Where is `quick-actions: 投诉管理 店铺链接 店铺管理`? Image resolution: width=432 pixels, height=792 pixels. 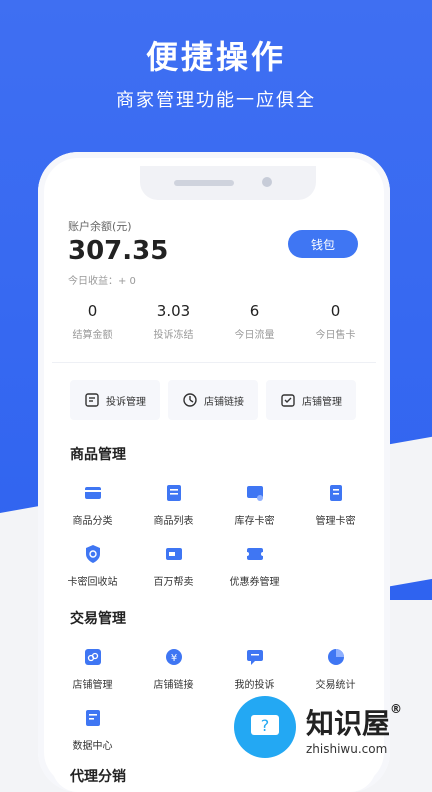
quick-actions: 投诉管理 店铺链接 店铺管理 is located at coordinates (213, 400).